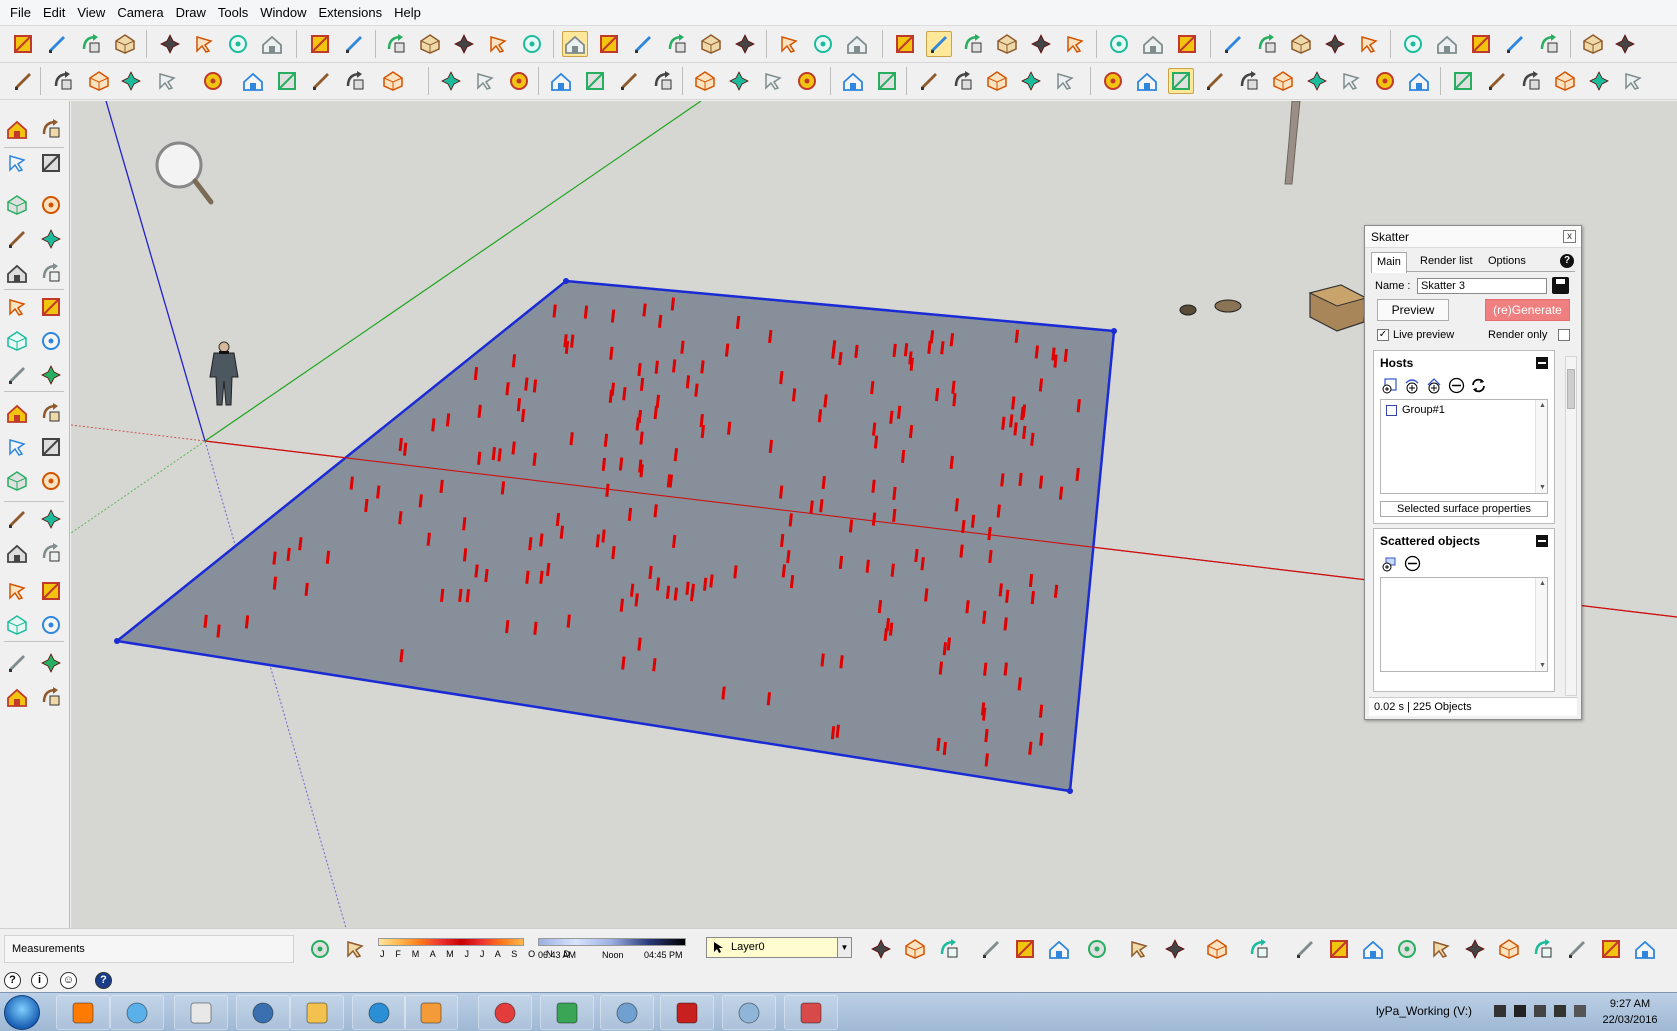 The height and width of the screenshot is (1031, 1677). What do you see at coordinates (54, 13) in the screenshot?
I see `menu-edit: Edit` at bounding box center [54, 13].